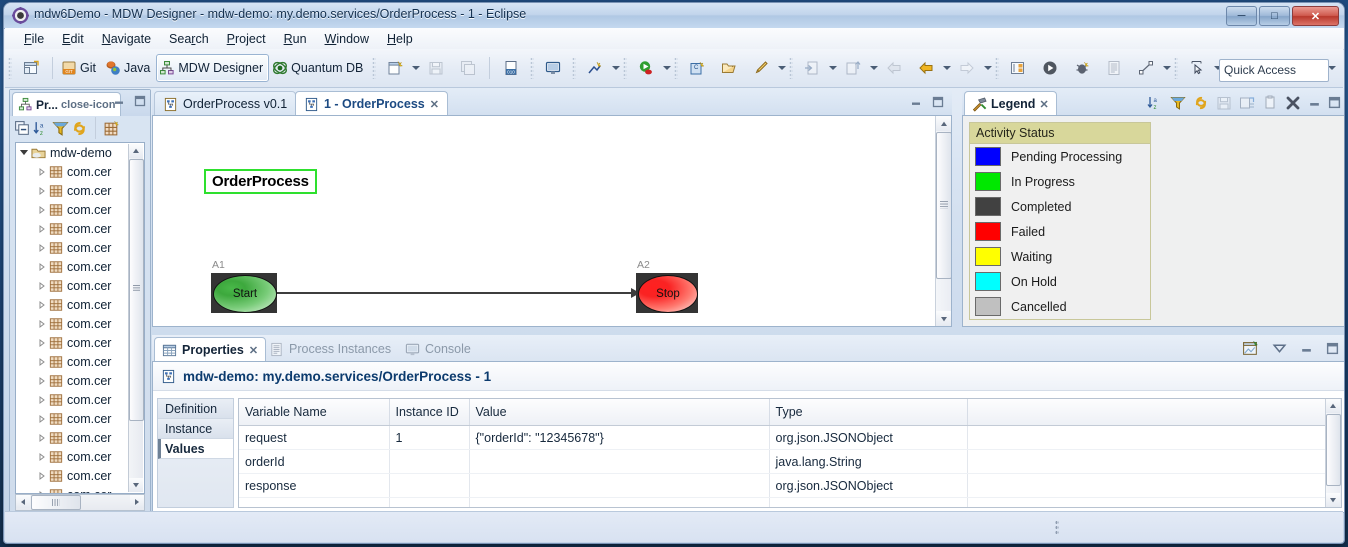 This screenshot has height=547, width=1348. What do you see at coordinates (853, 68) in the screenshot?
I see `export-button` at bounding box center [853, 68].